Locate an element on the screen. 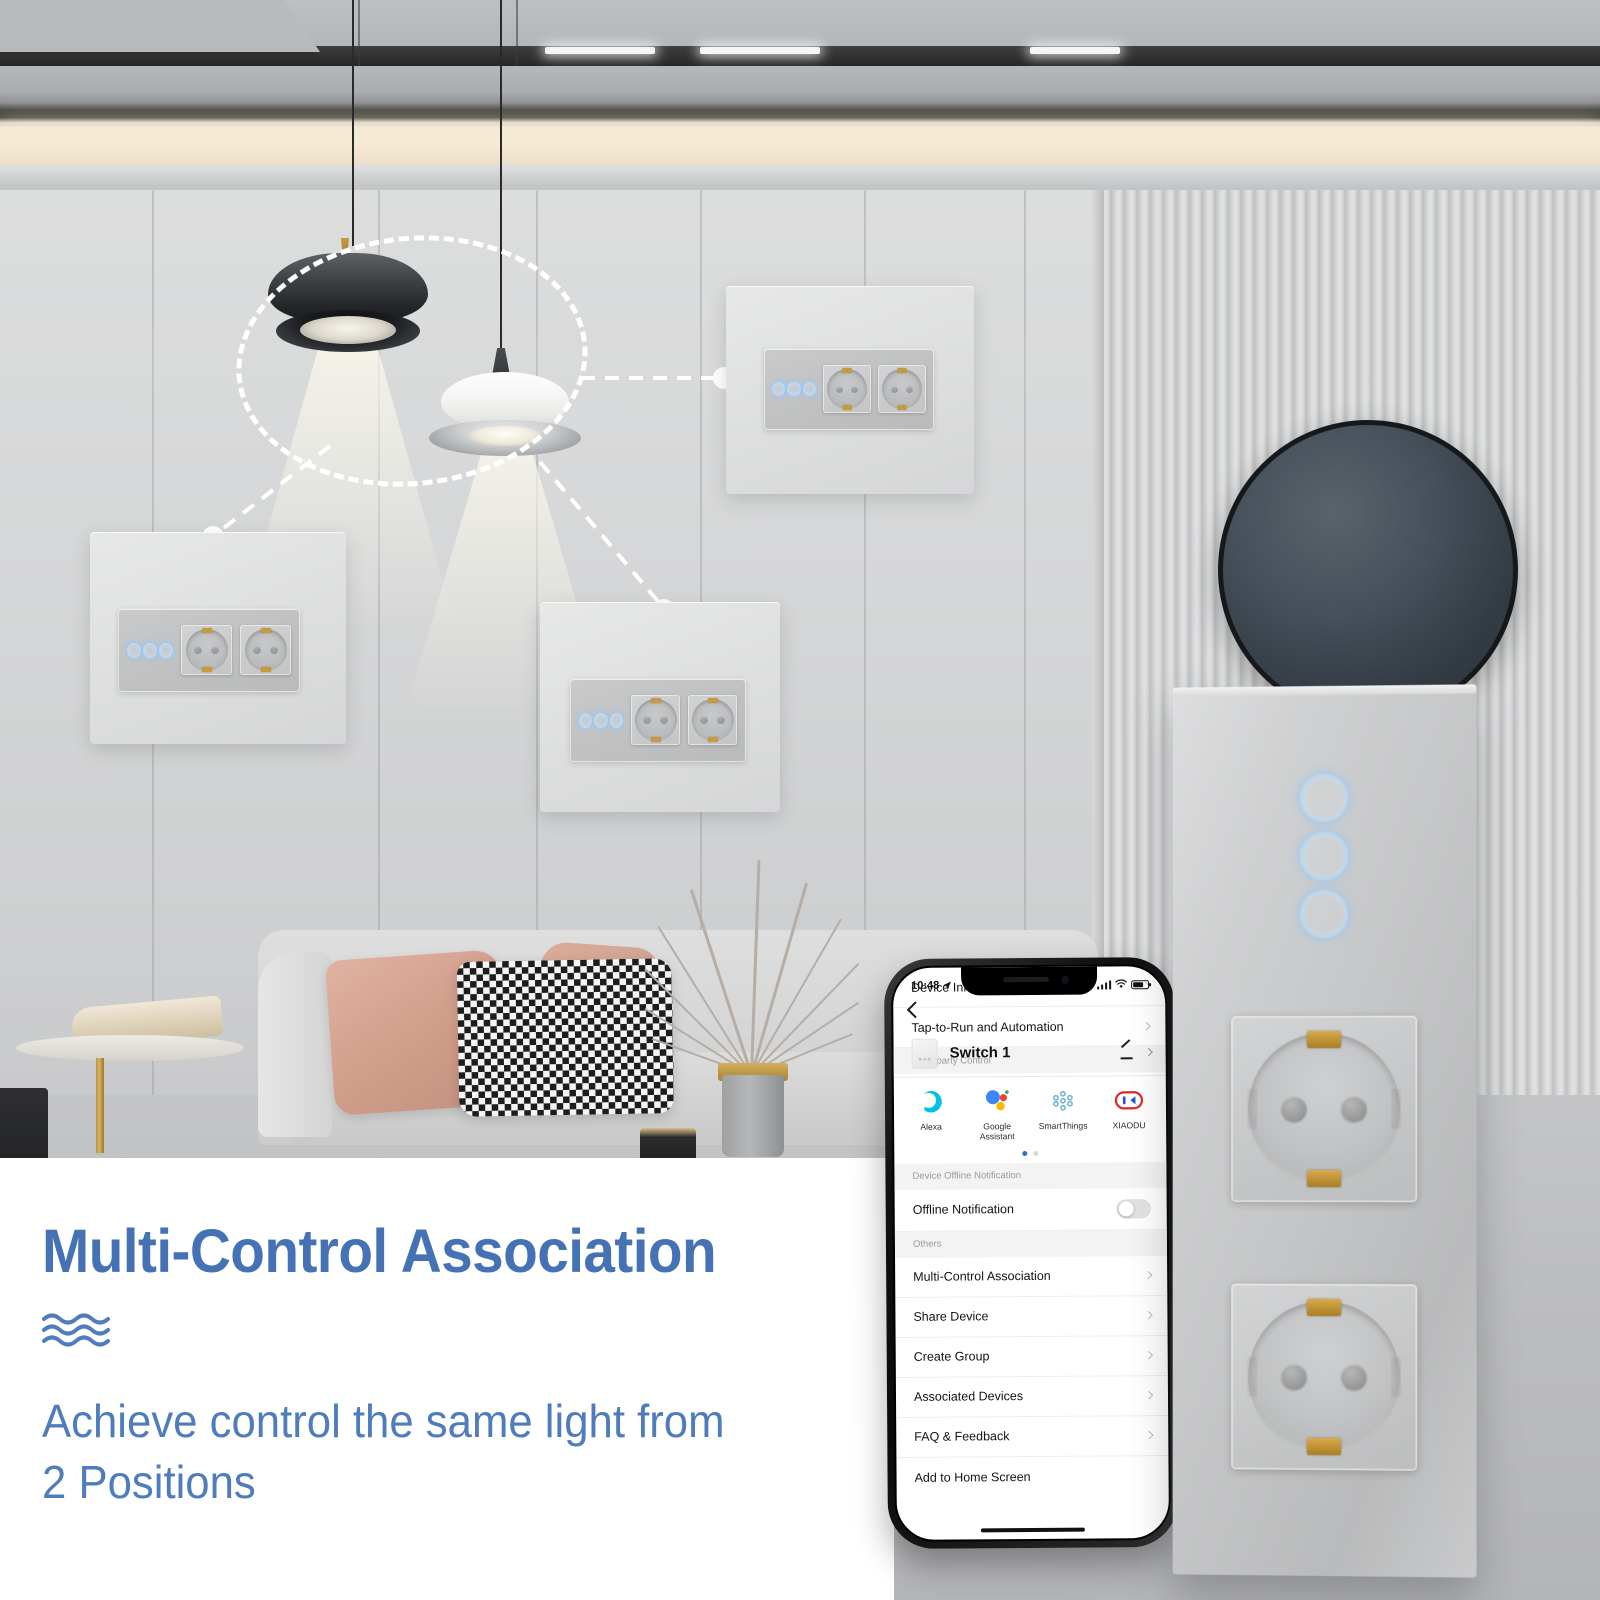 The width and height of the screenshot is (1600, 1600). section-others: Others is located at coordinates (1031, 1243).